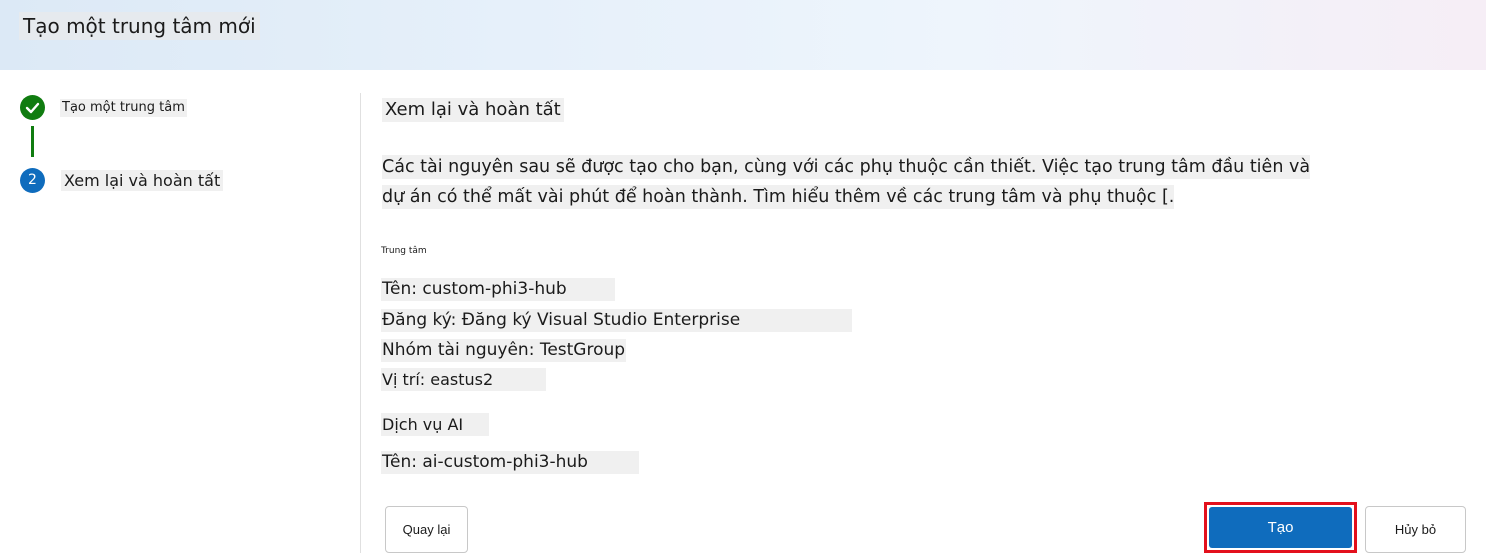 Image resolution: width=1486 pixels, height=556 pixels. Describe the element at coordinates (32, 141) in the screenshot. I see `step-connector` at that location.